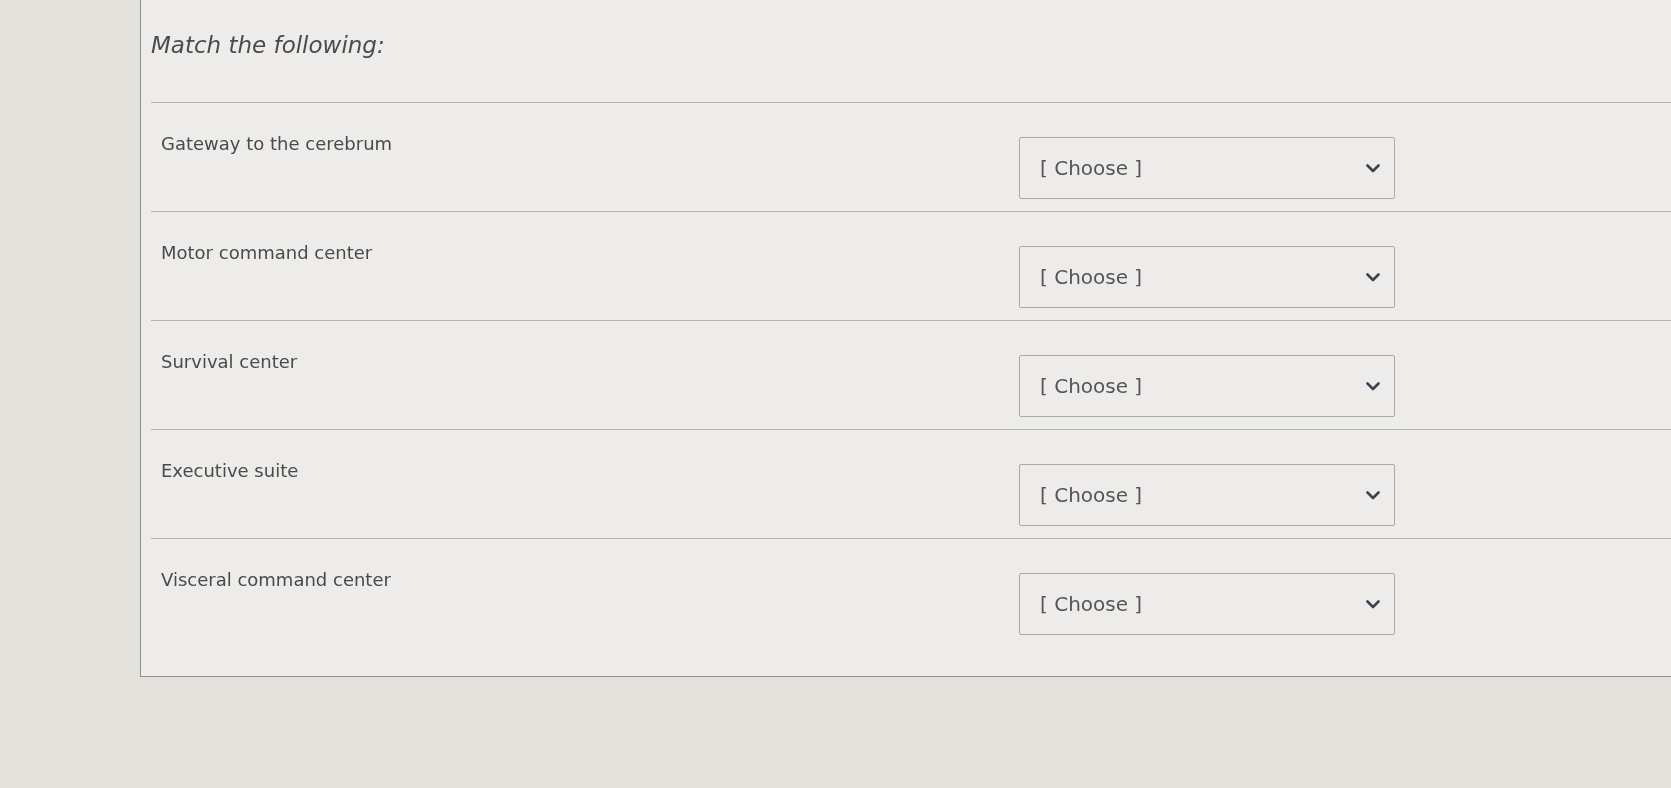 The width and height of the screenshot is (1671, 788). Describe the element at coordinates (229, 471) in the screenshot. I see `prompt-text: Executive suite` at that location.